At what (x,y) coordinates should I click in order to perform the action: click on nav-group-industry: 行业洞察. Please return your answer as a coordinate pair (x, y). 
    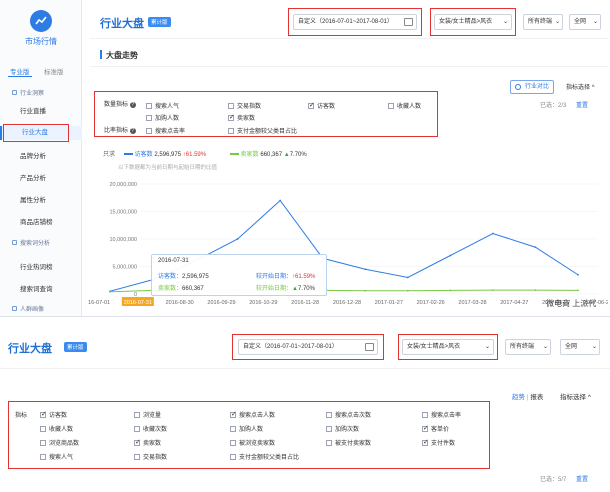
    Looking at the image, I should click on (28, 92).